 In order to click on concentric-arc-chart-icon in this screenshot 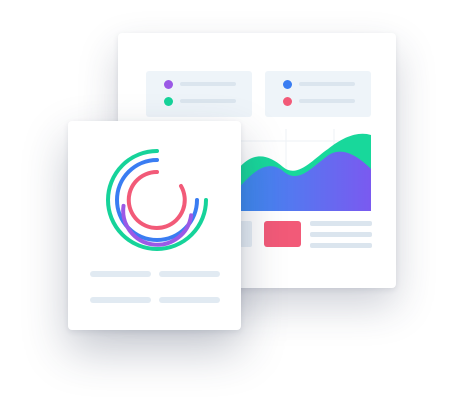, I will do `click(157, 200)`.